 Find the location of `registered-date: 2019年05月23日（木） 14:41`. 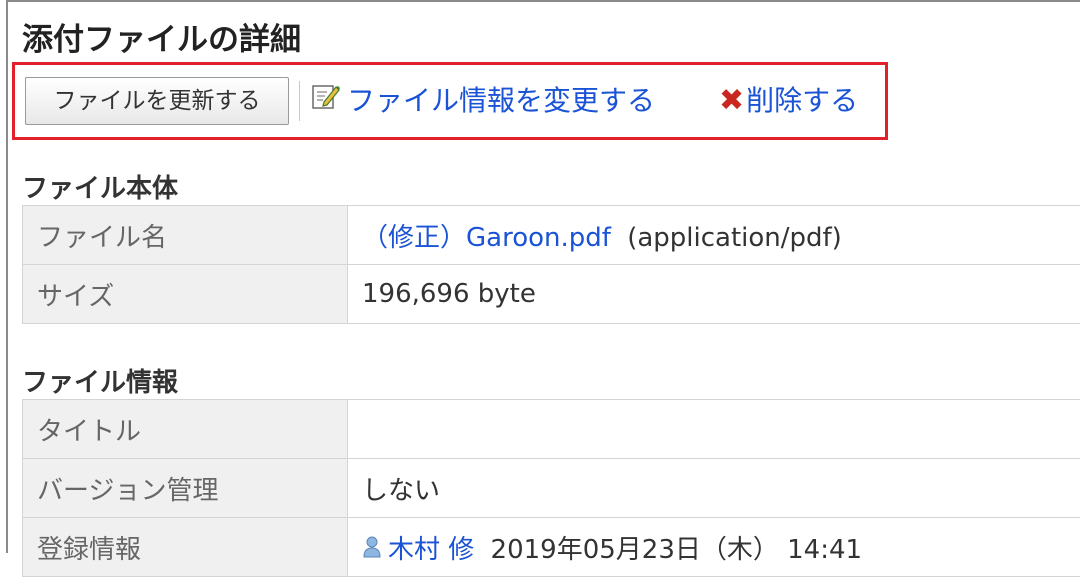

registered-date: 2019年05月23日（木） 14:41 is located at coordinates (677, 550).